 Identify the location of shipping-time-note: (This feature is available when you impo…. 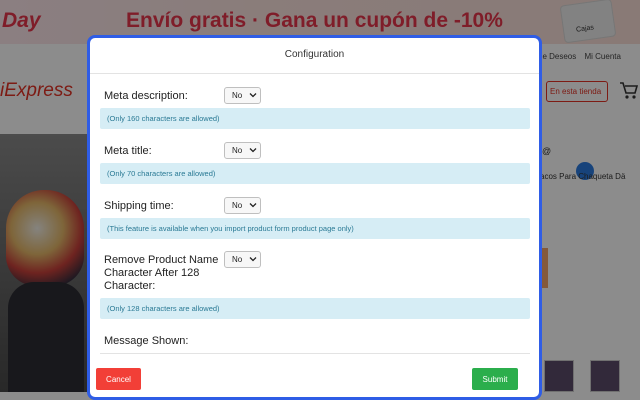
(315, 228).